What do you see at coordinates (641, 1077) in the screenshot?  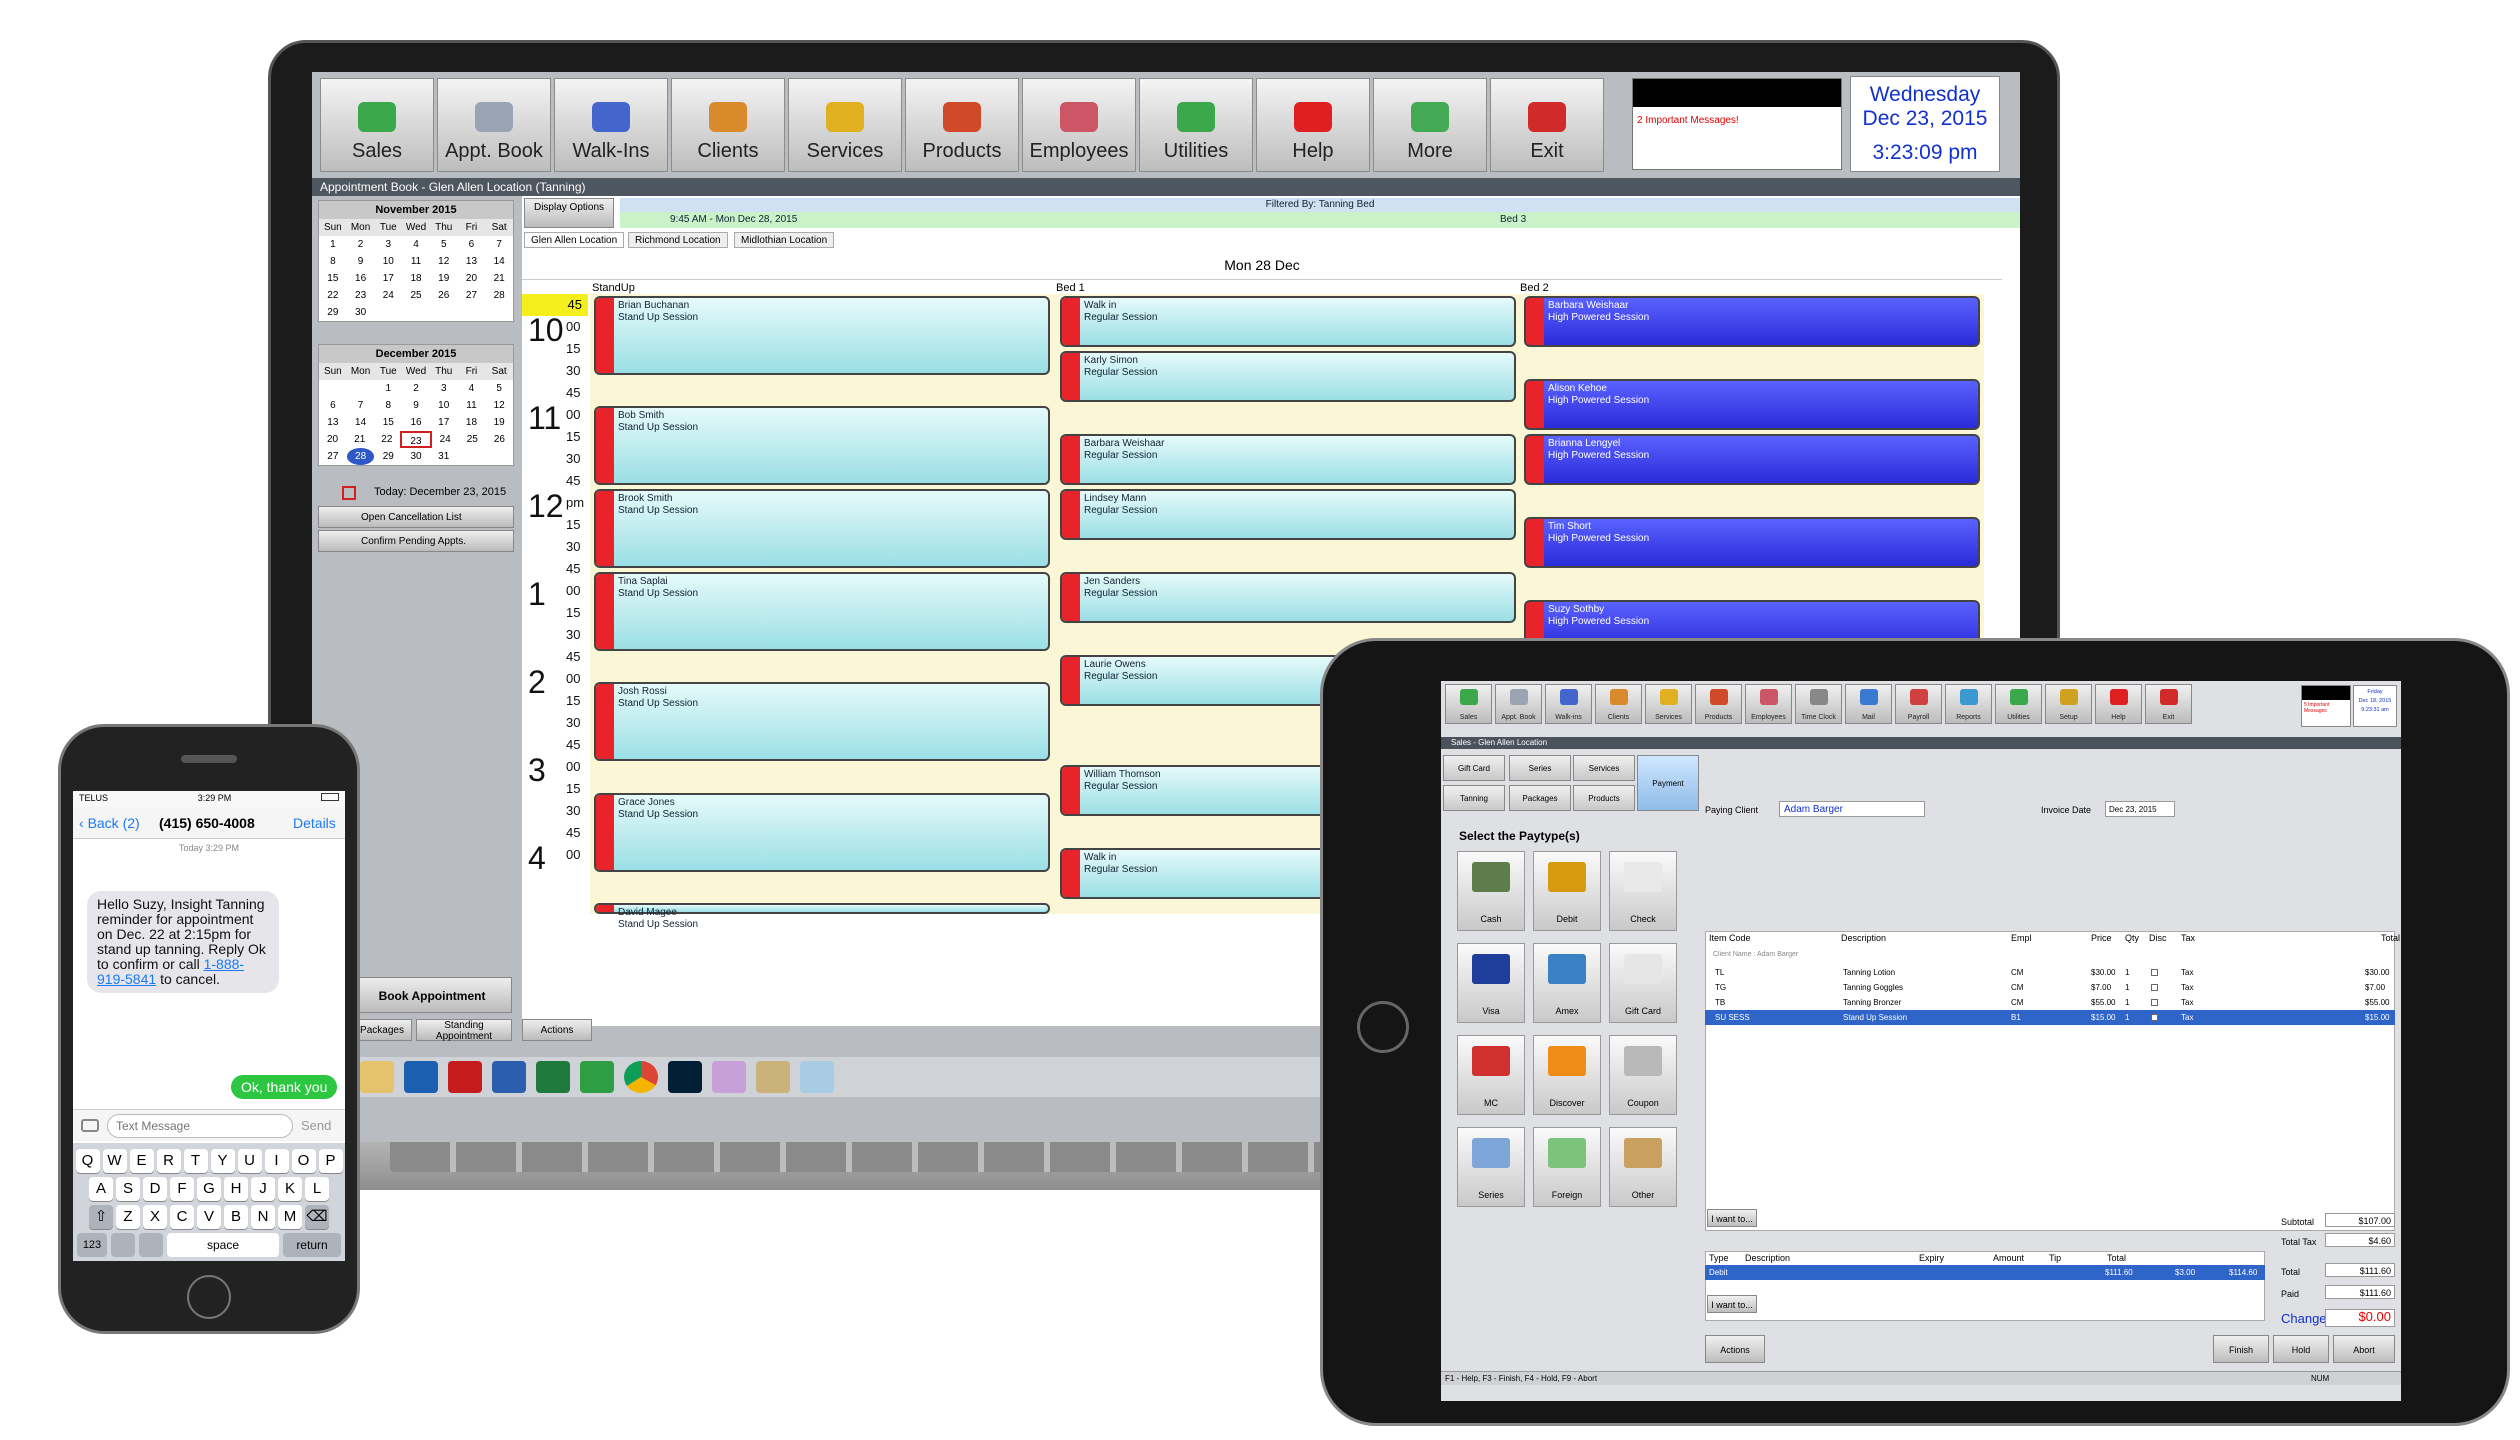 I see `chrome-icon` at bounding box center [641, 1077].